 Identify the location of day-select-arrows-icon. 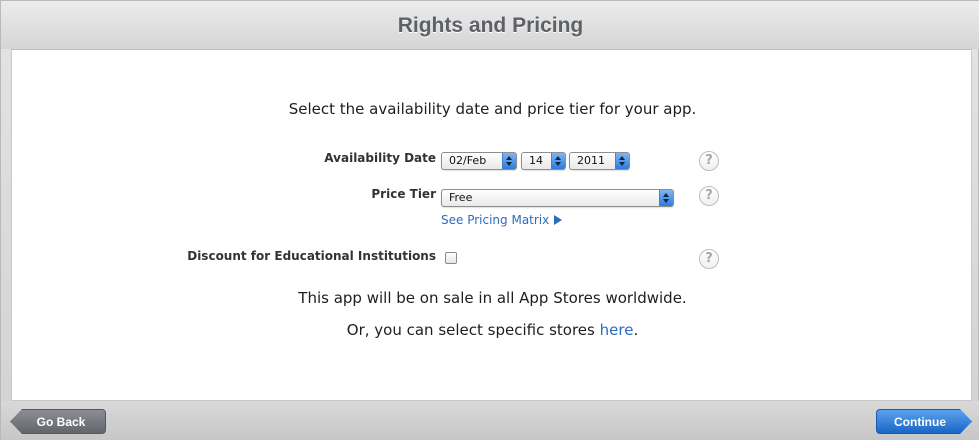
(558, 161).